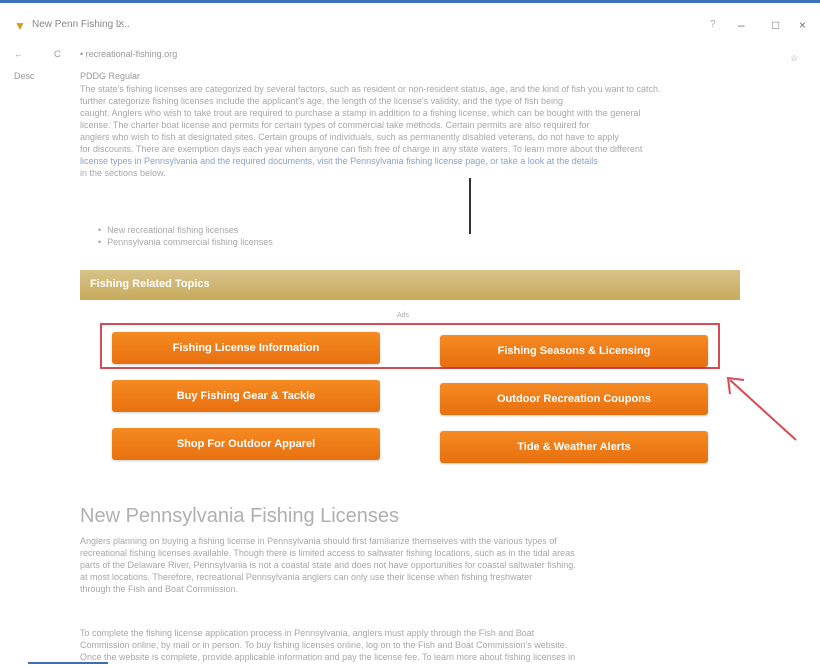  What do you see at coordinates (240, 516) in the screenshot?
I see `section-title: New Pennsylvania Fishing Licenses` at bounding box center [240, 516].